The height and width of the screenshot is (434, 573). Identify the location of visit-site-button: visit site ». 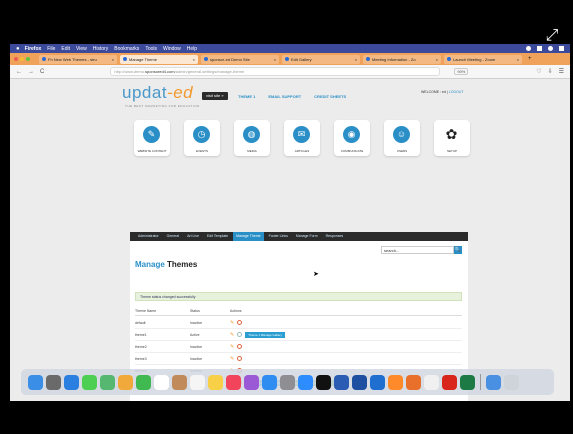
(215, 96).